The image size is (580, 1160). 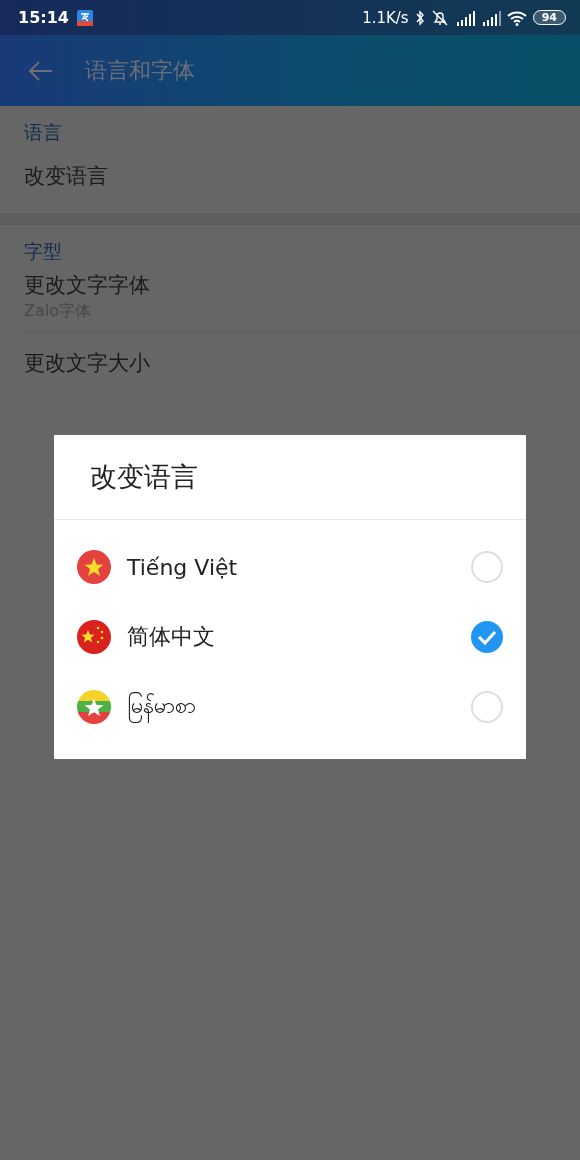 I want to click on app-notification-icon, so click(x=84, y=17).